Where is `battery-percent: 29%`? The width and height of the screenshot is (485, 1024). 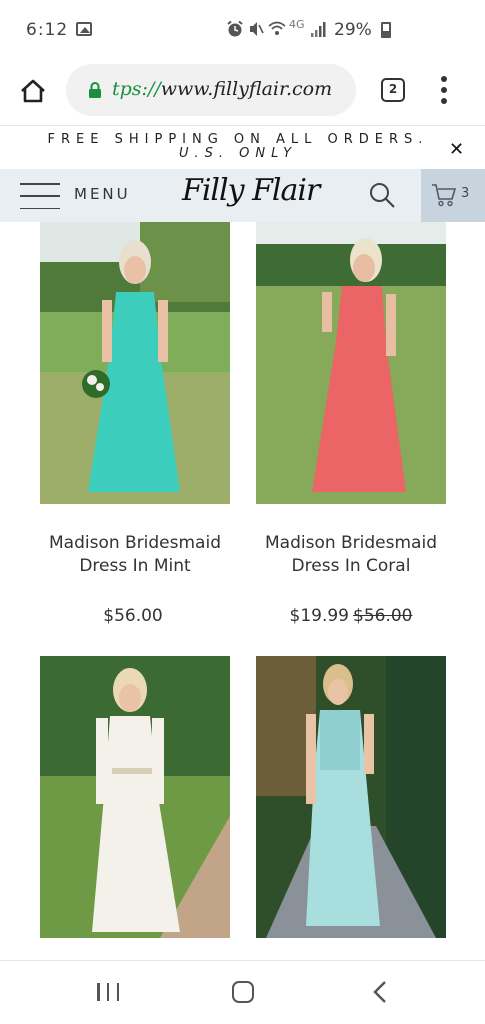 battery-percent: 29% is located at coordinates (353, 30).